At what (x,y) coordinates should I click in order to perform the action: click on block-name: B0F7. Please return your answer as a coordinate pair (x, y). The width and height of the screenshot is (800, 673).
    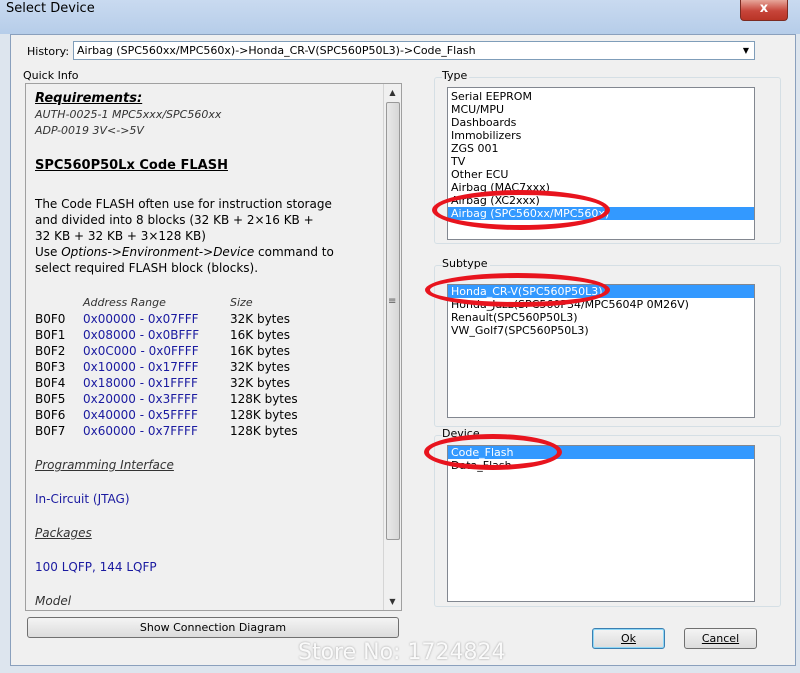
    Looking at the image, I should click on (50, 431).